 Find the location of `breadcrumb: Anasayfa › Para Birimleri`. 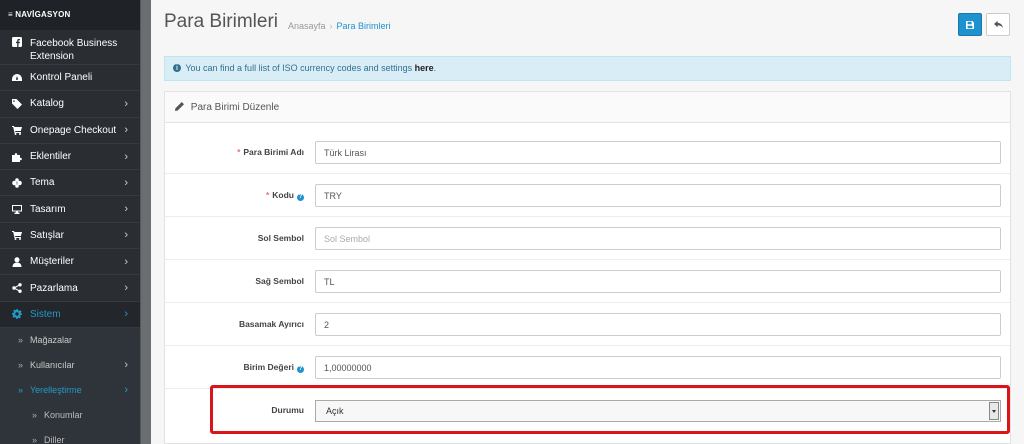

breadcrumb: Anasayfa › Para Birimleri is located at coordinates (339, 26).